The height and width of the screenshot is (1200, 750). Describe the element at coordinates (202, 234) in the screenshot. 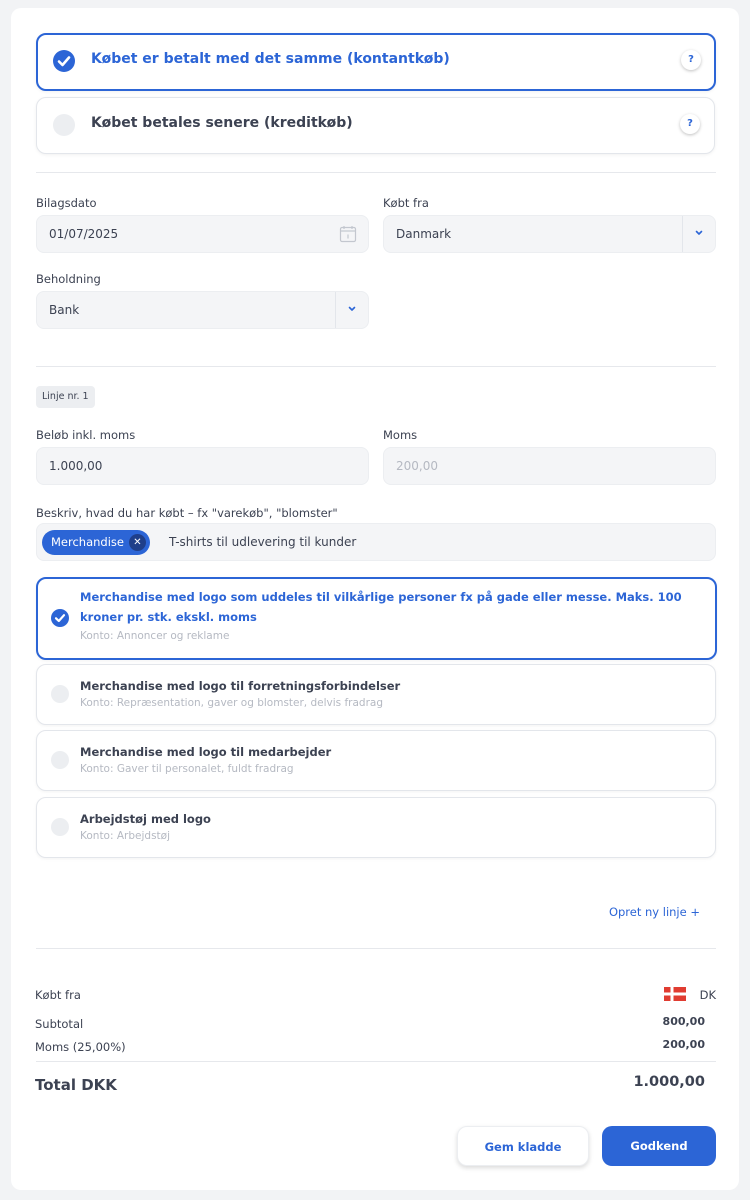

I see `bilagsdato-field: 01/07/2025` at that location.